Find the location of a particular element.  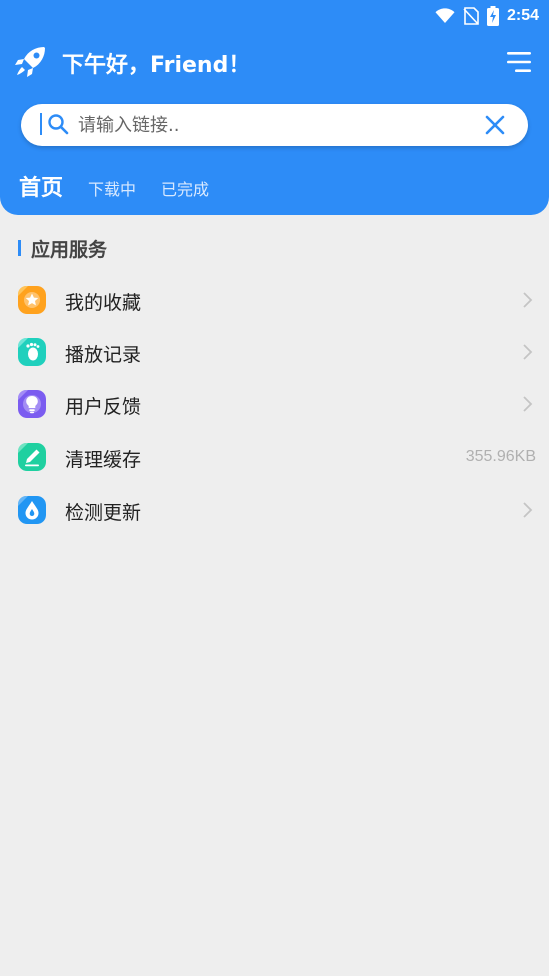

rocket-icon is located at coordinates (30, 62).